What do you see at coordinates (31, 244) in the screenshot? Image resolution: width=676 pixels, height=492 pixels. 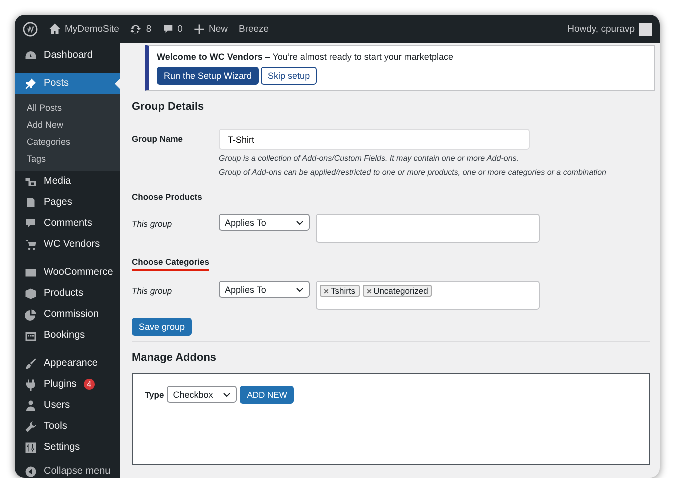 I see `cart-icon` at bounding box center [31, 244].